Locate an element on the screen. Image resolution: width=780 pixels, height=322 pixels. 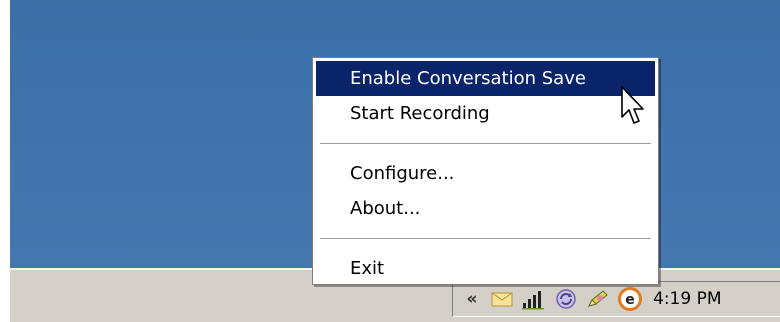
menu-item-exit: Exit is located at coordinates (485, 268).